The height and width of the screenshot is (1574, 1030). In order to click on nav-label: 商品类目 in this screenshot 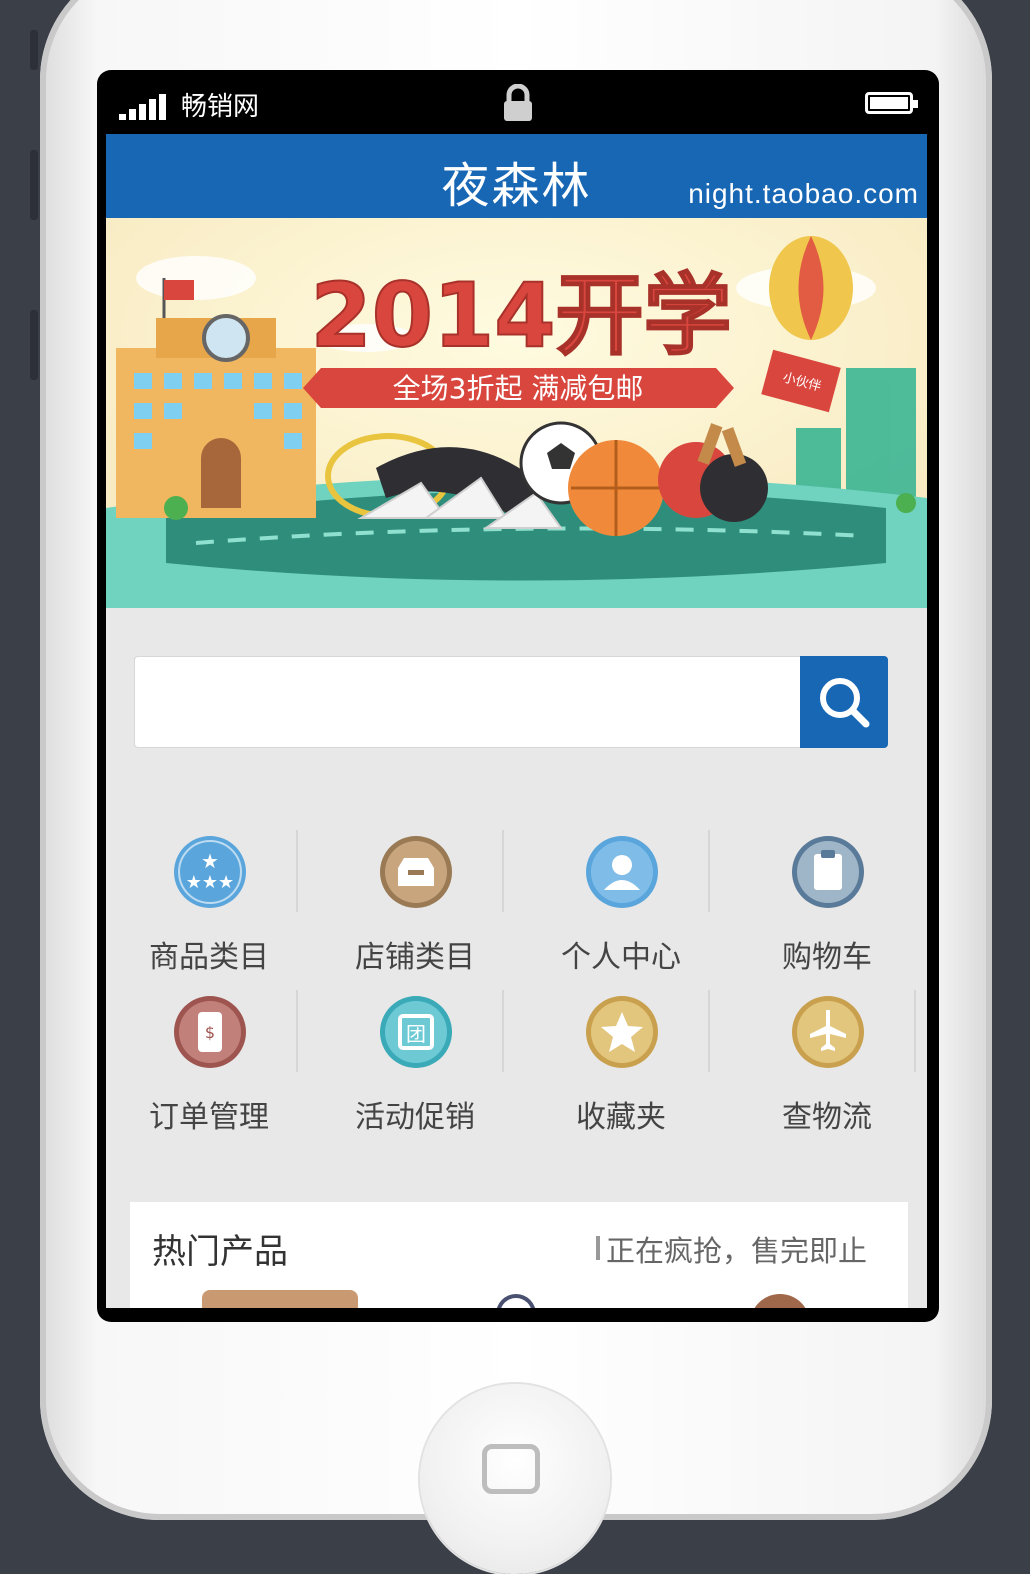, I will do `click(209, 957)`.